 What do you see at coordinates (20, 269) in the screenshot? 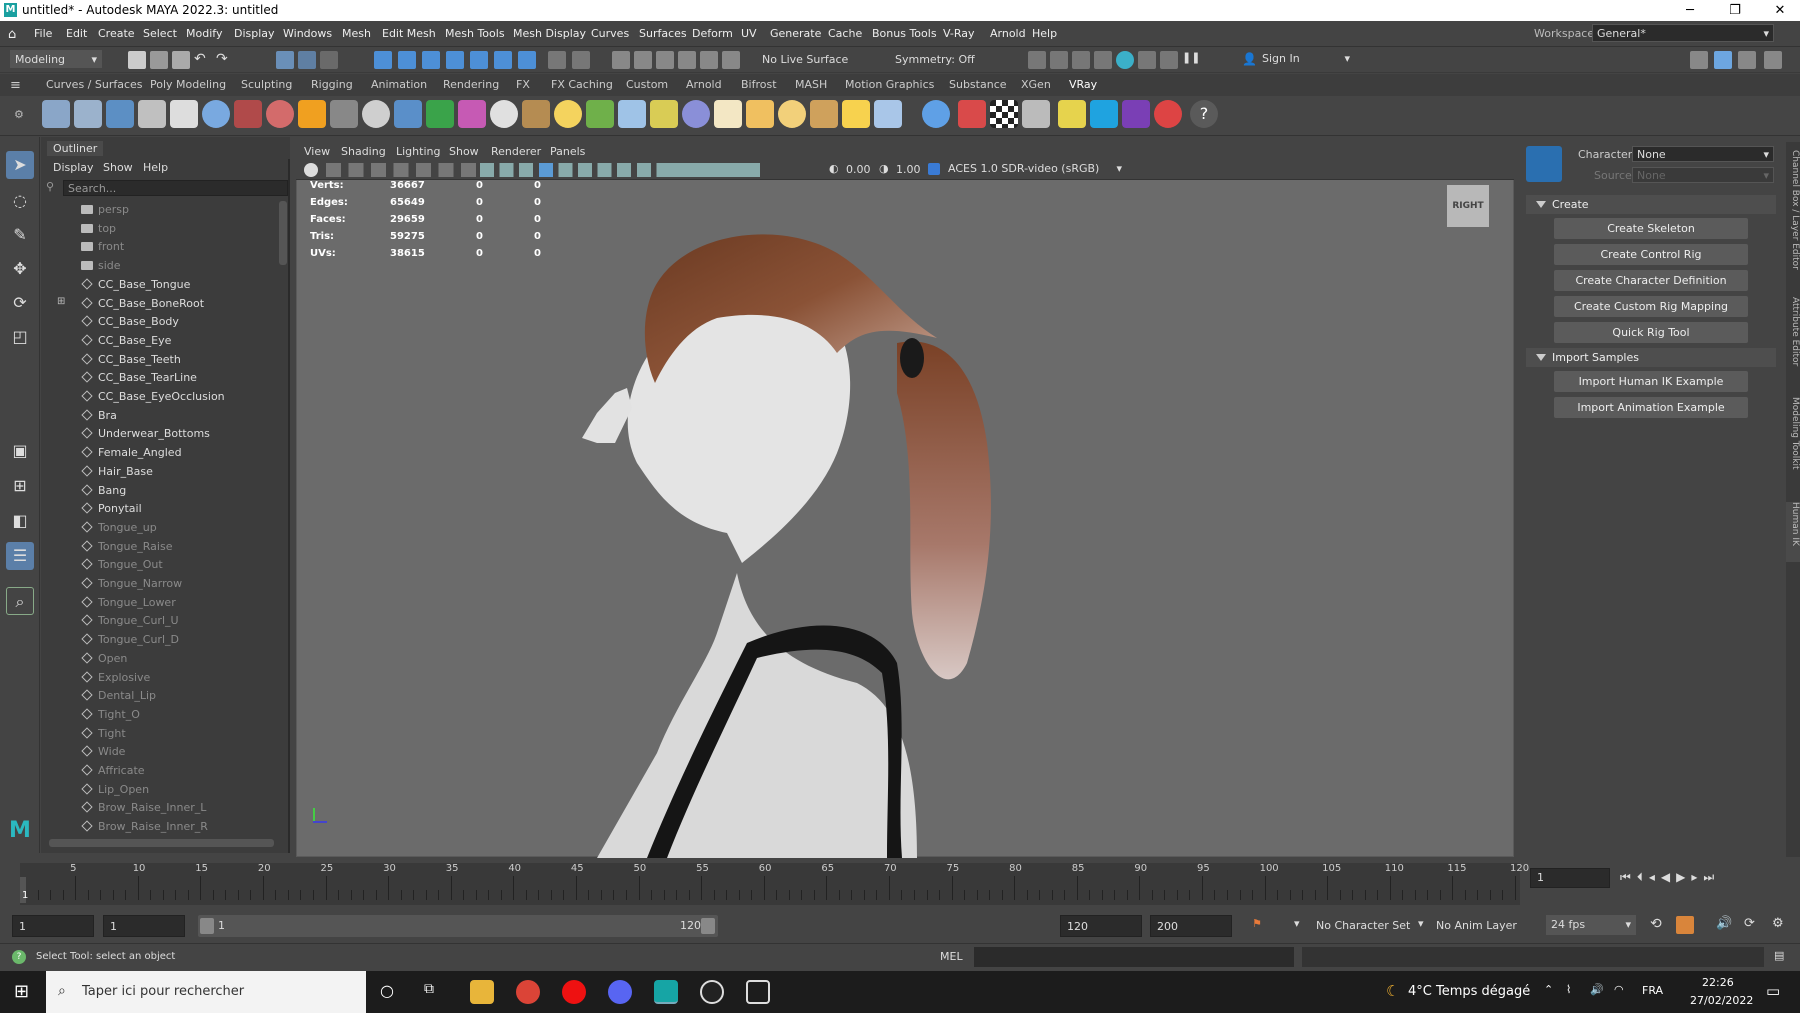
I see `move-tool-icon: ✥` at bounding box center [20, 269].